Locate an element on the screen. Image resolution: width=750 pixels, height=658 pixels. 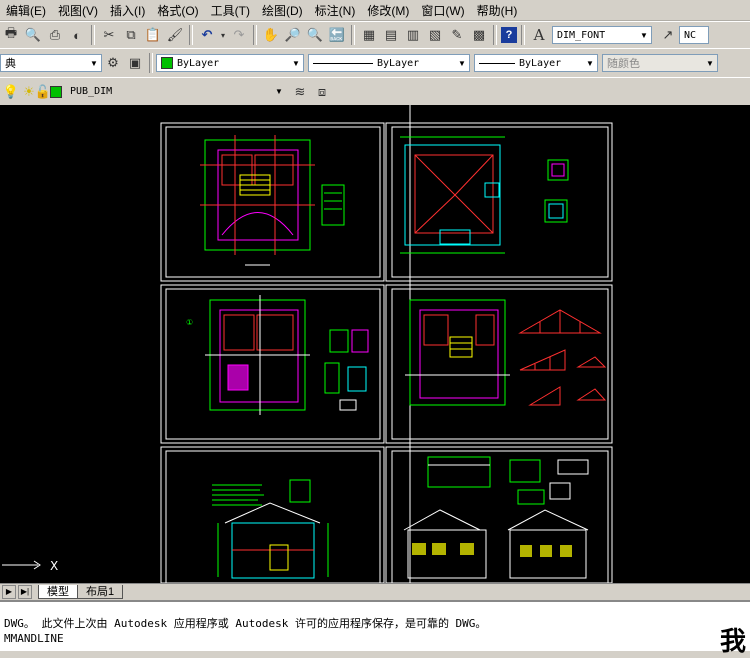
dim-style-icon: ↗ is located at coordinates (668, 35).